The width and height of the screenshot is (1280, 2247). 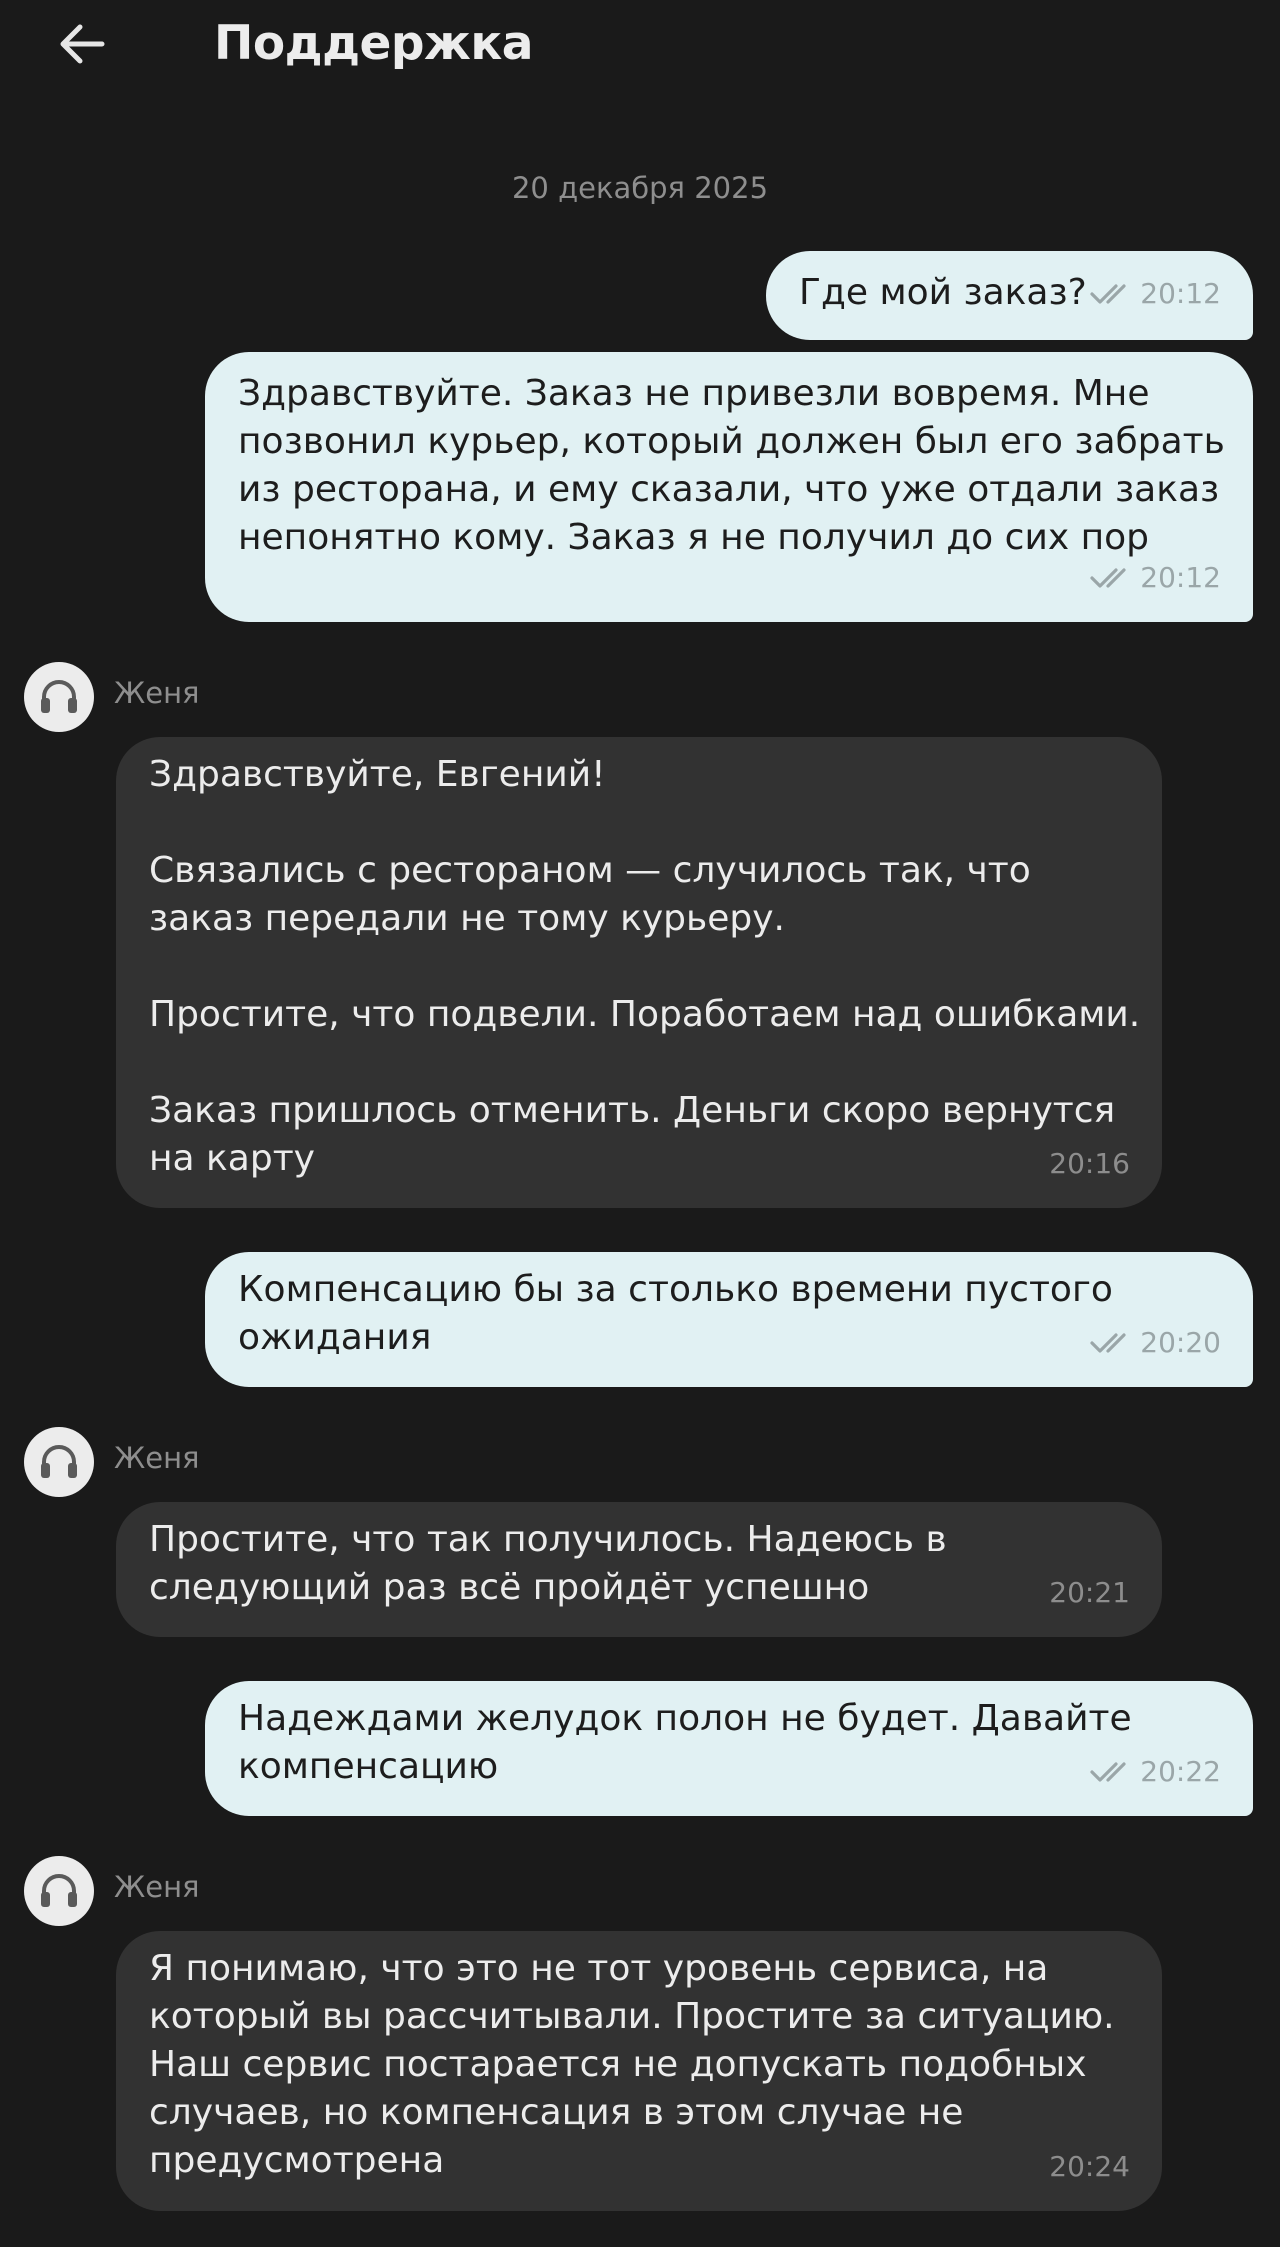 I want to click on arrow-left-icon, so click(x=82, y=44).